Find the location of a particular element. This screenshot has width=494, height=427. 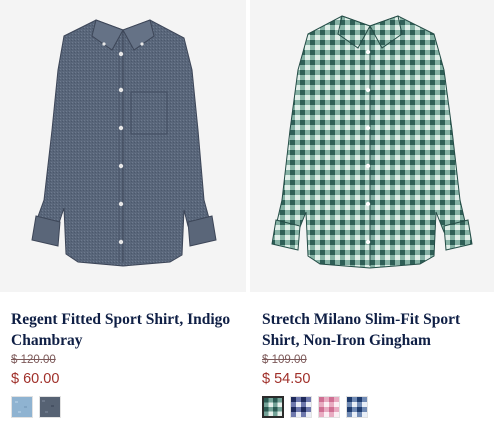

blue-gingham-swatch-icon is located at coordinates (357, 407).